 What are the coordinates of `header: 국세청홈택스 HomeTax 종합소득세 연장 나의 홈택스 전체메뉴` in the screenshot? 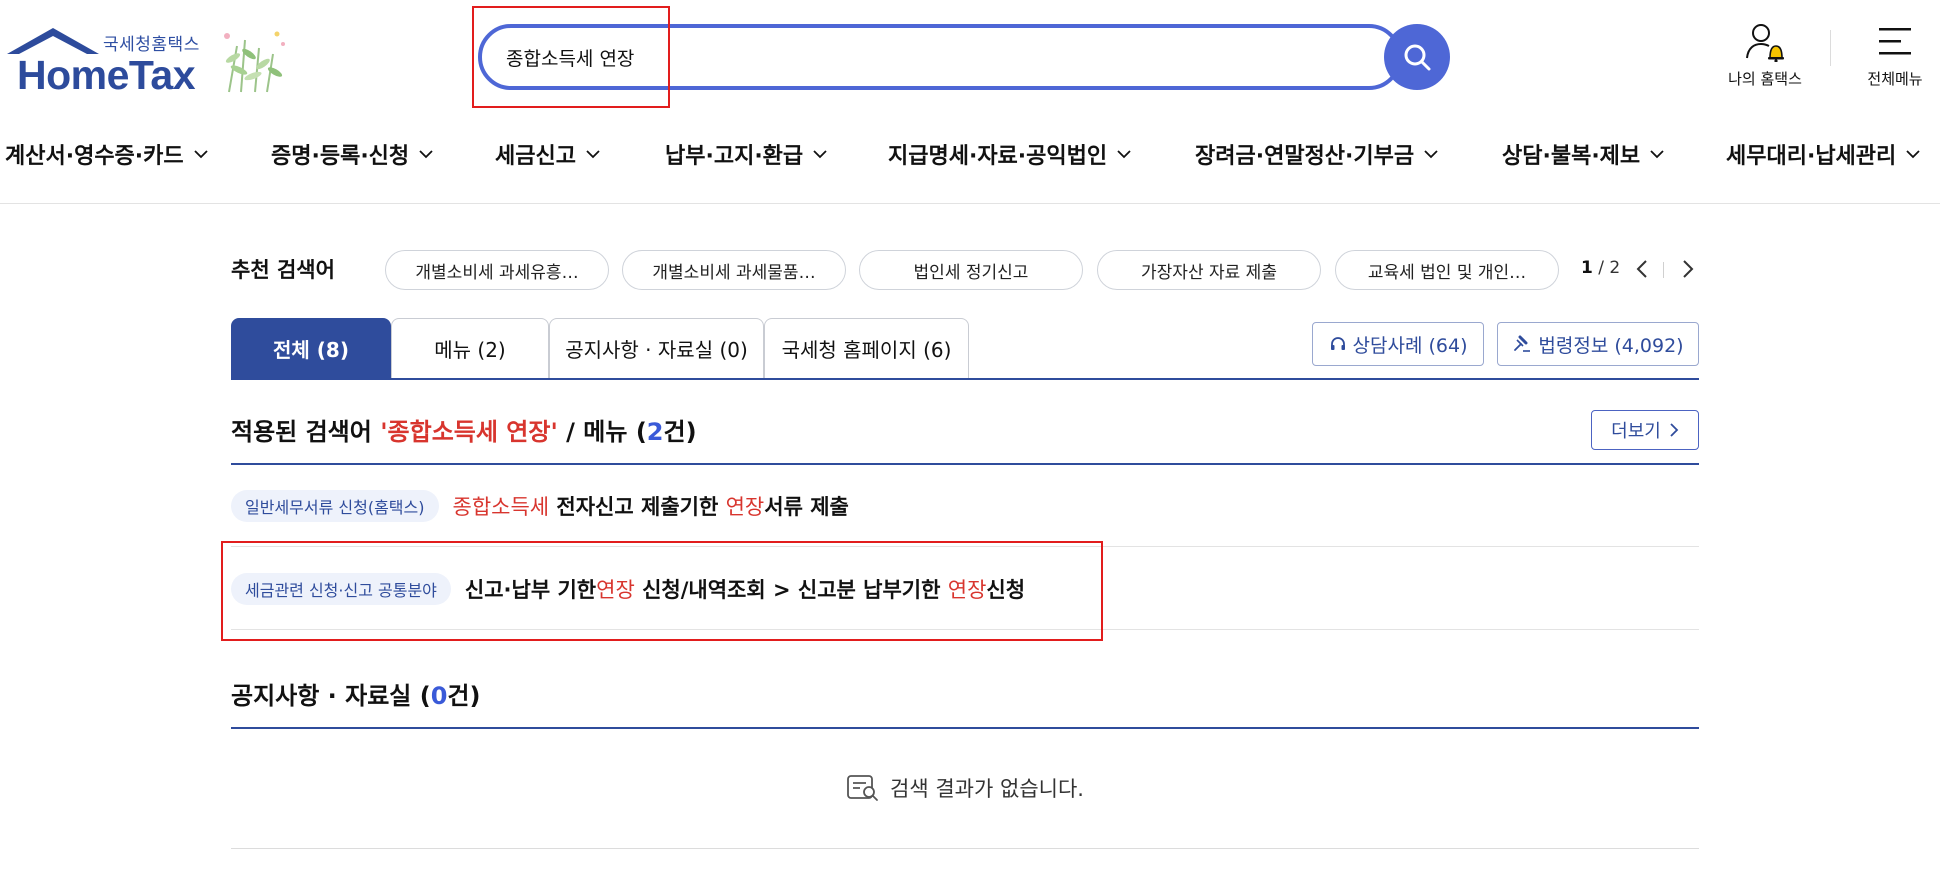 It's located at (970, 56).